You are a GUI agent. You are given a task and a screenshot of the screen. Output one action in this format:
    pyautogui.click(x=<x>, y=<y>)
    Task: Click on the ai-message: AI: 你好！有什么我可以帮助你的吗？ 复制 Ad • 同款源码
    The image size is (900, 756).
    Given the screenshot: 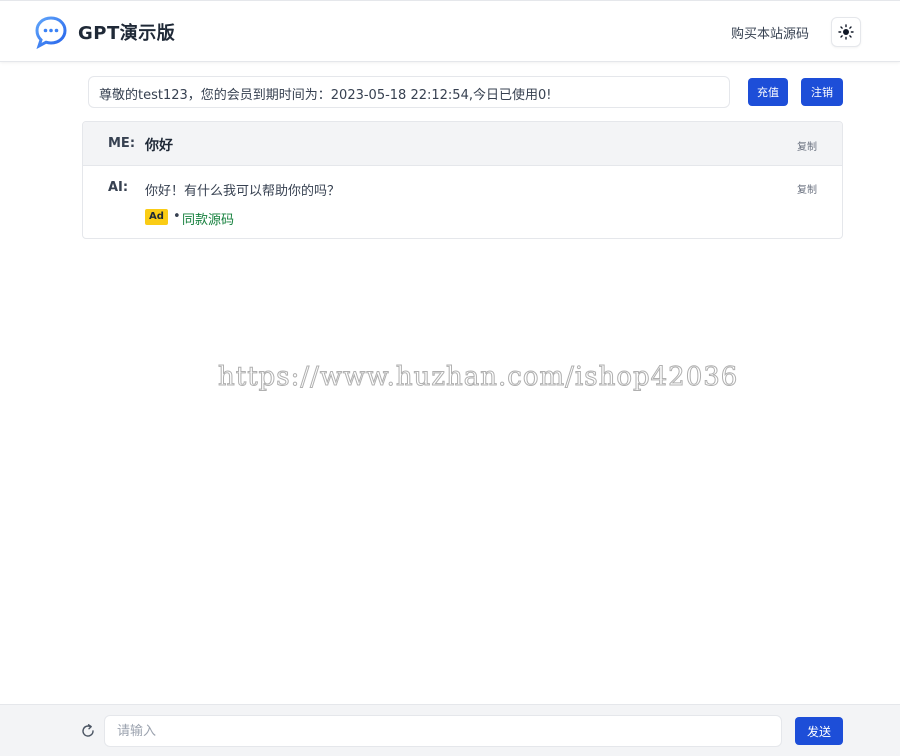 What is the action you would take?
    pyautogui.click(x=462, y=202)
    